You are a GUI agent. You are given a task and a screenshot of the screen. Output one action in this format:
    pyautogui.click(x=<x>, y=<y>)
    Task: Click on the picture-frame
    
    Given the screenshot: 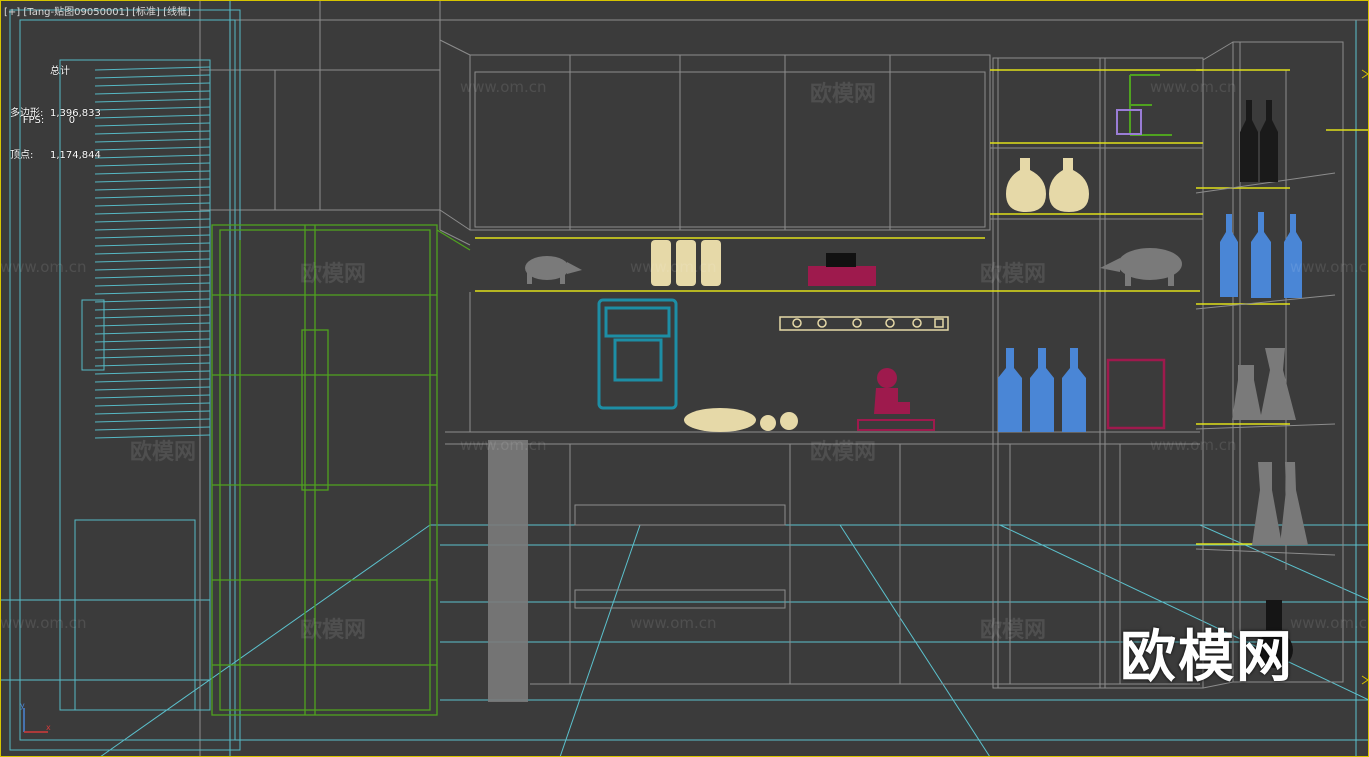 What is the action you would take?
    pyautogui.click(x=1136, y=394)
    